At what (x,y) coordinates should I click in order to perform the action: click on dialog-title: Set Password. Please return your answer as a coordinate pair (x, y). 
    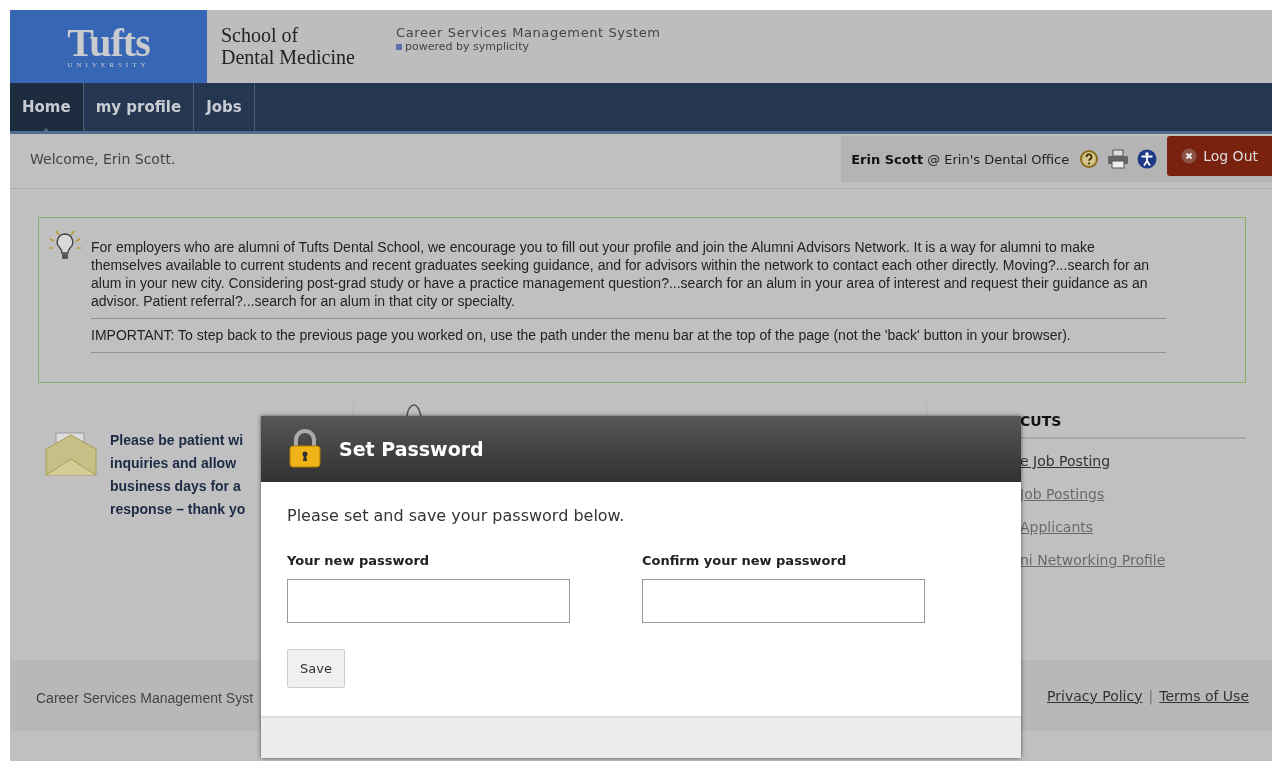
    Looking at the image, I should click on (411, 449).